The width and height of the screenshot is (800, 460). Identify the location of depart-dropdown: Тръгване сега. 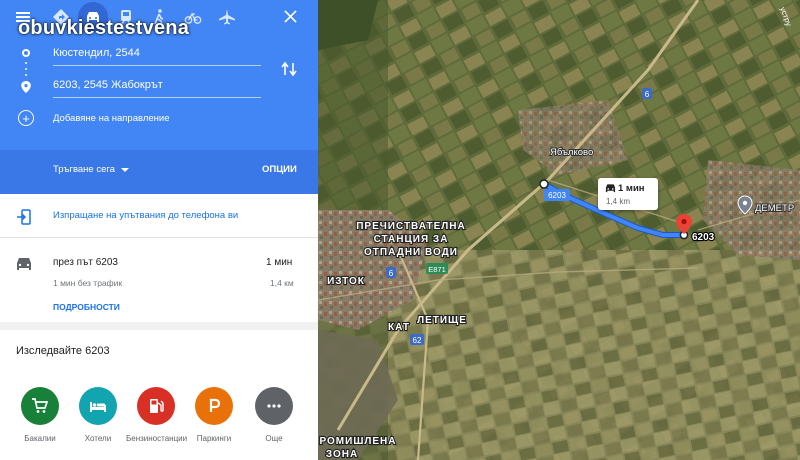
(91, 169).